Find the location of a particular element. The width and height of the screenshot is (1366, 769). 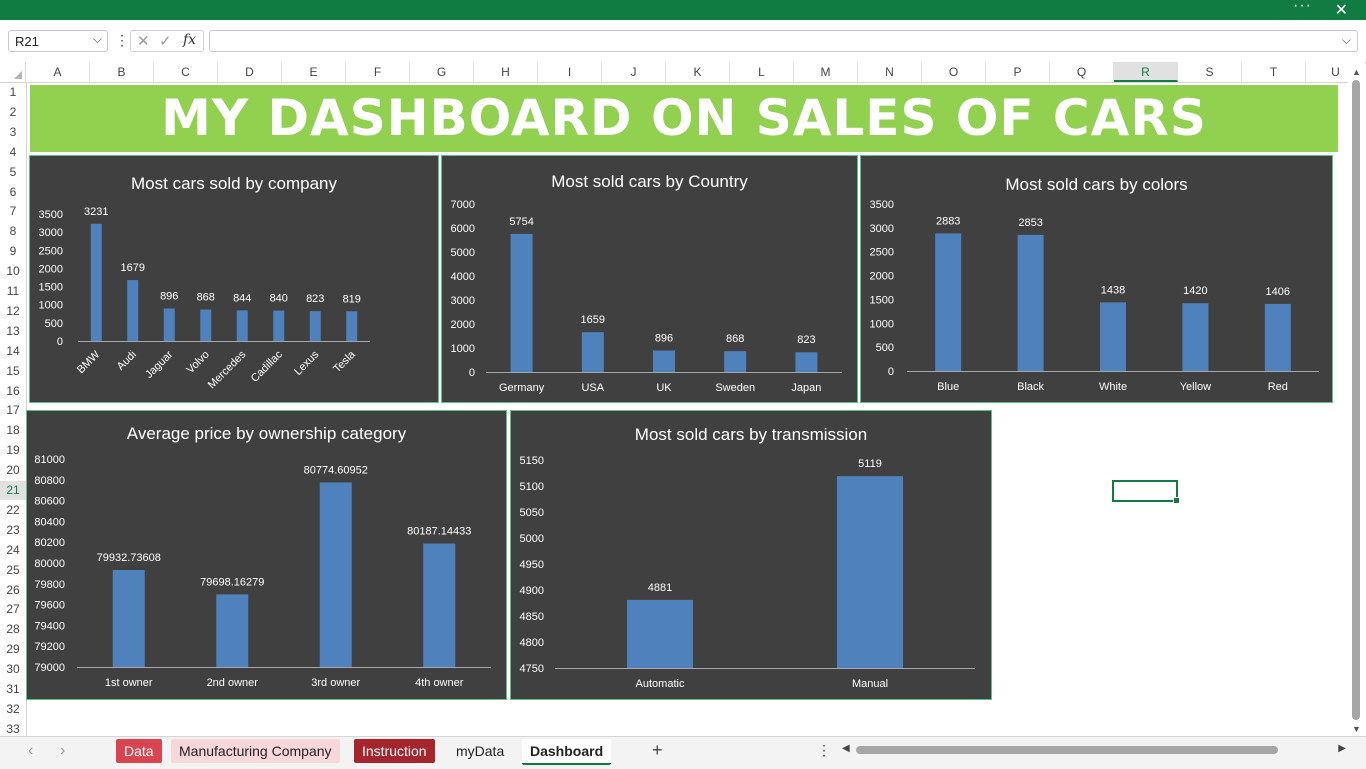

insert-function-icon: fx is located at coordinates (189, 40).